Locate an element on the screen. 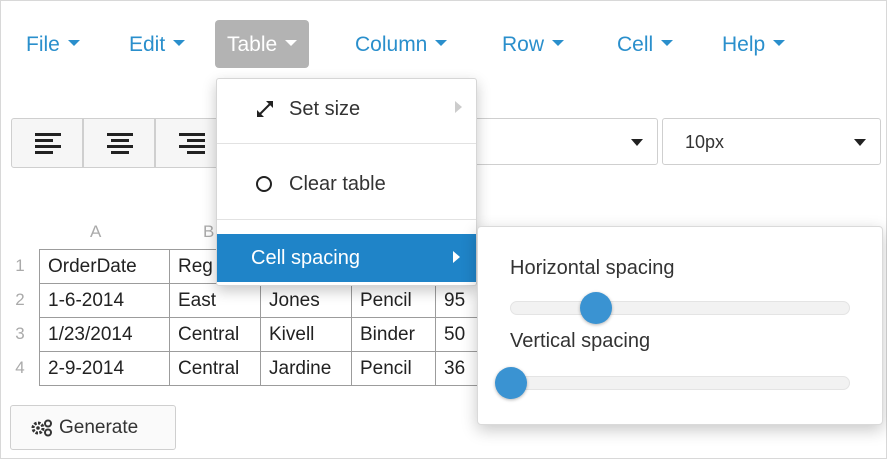 The image size is (887, 459). table-cell: Binder is located at coordinates (393, 334).